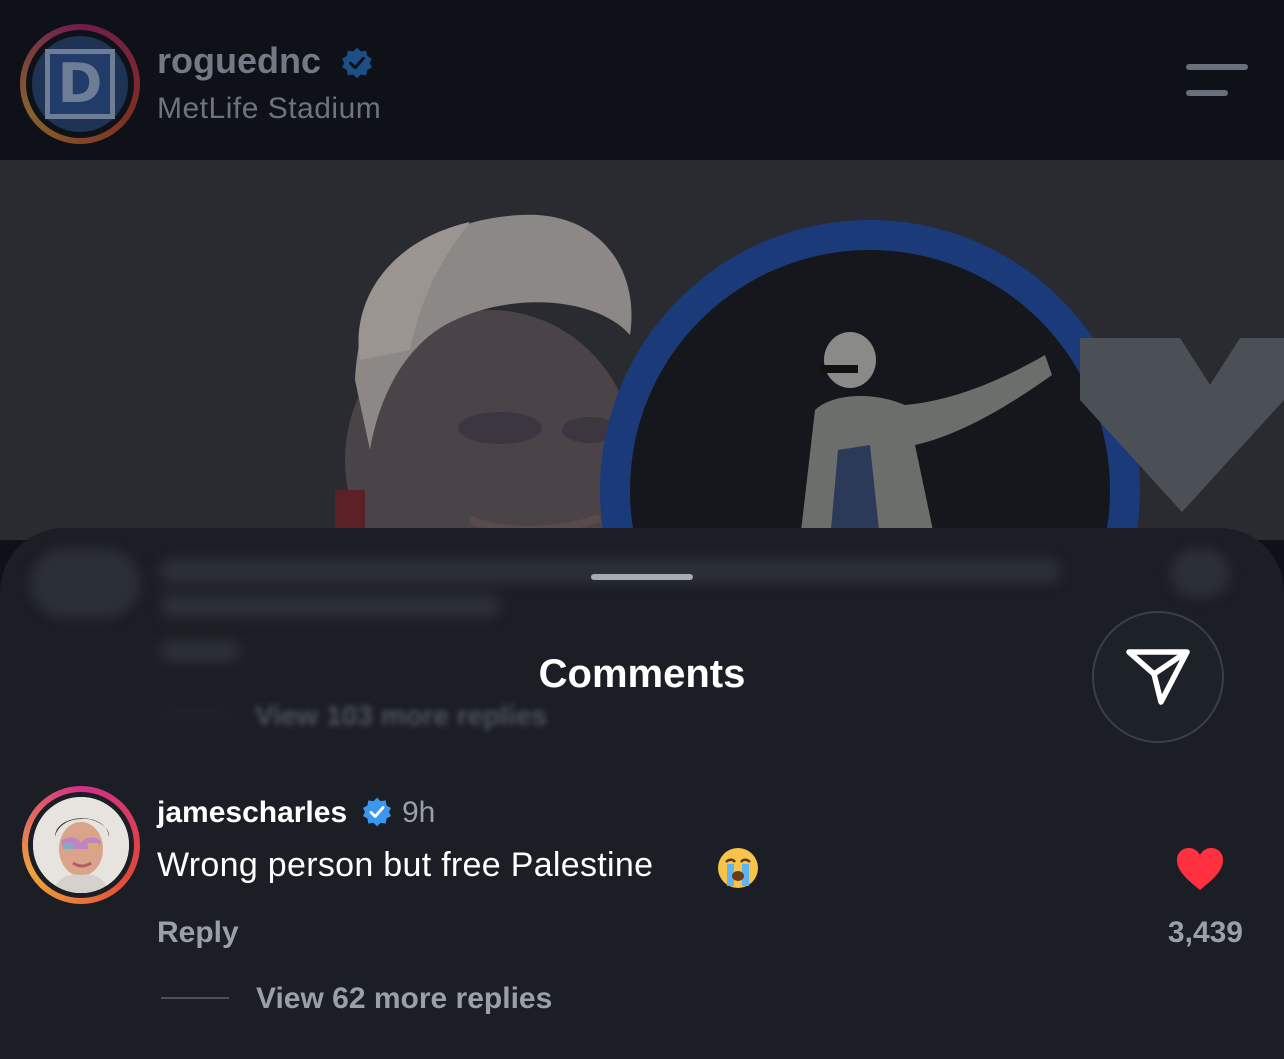 This screenshot has height=1059, width=1284. Describe the element at coordinates (252, 813) in the screenshot. I see `comment-username: jamescharles` at that location.